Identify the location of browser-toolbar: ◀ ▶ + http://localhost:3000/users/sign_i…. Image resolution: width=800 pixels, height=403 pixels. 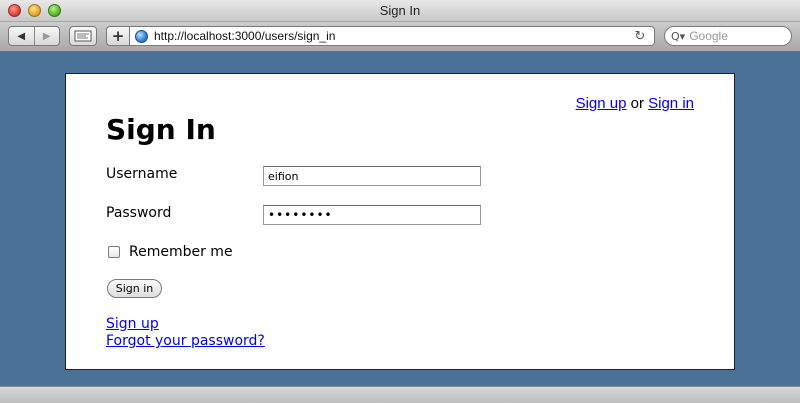
(400, 37).